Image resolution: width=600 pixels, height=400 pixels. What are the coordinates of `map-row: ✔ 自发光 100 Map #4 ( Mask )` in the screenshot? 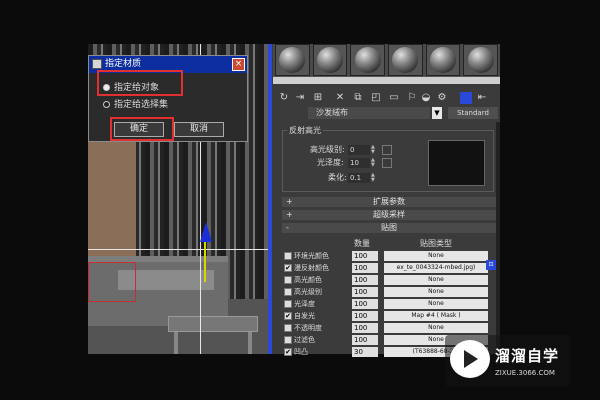 It's located at (389, 316).